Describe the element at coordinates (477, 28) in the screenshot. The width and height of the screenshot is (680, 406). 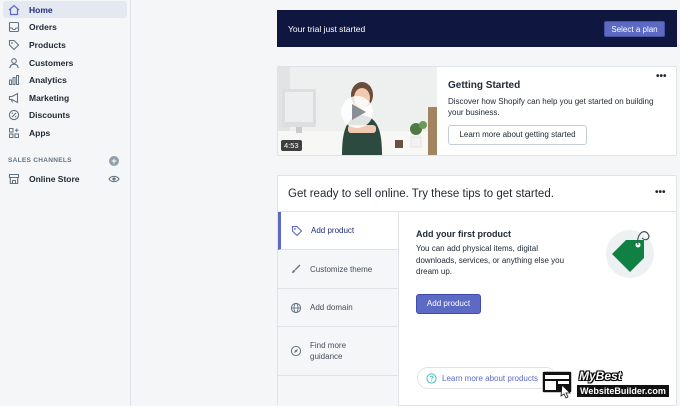
I see `trial-banner: Your trial just started Select a plan` at that location.